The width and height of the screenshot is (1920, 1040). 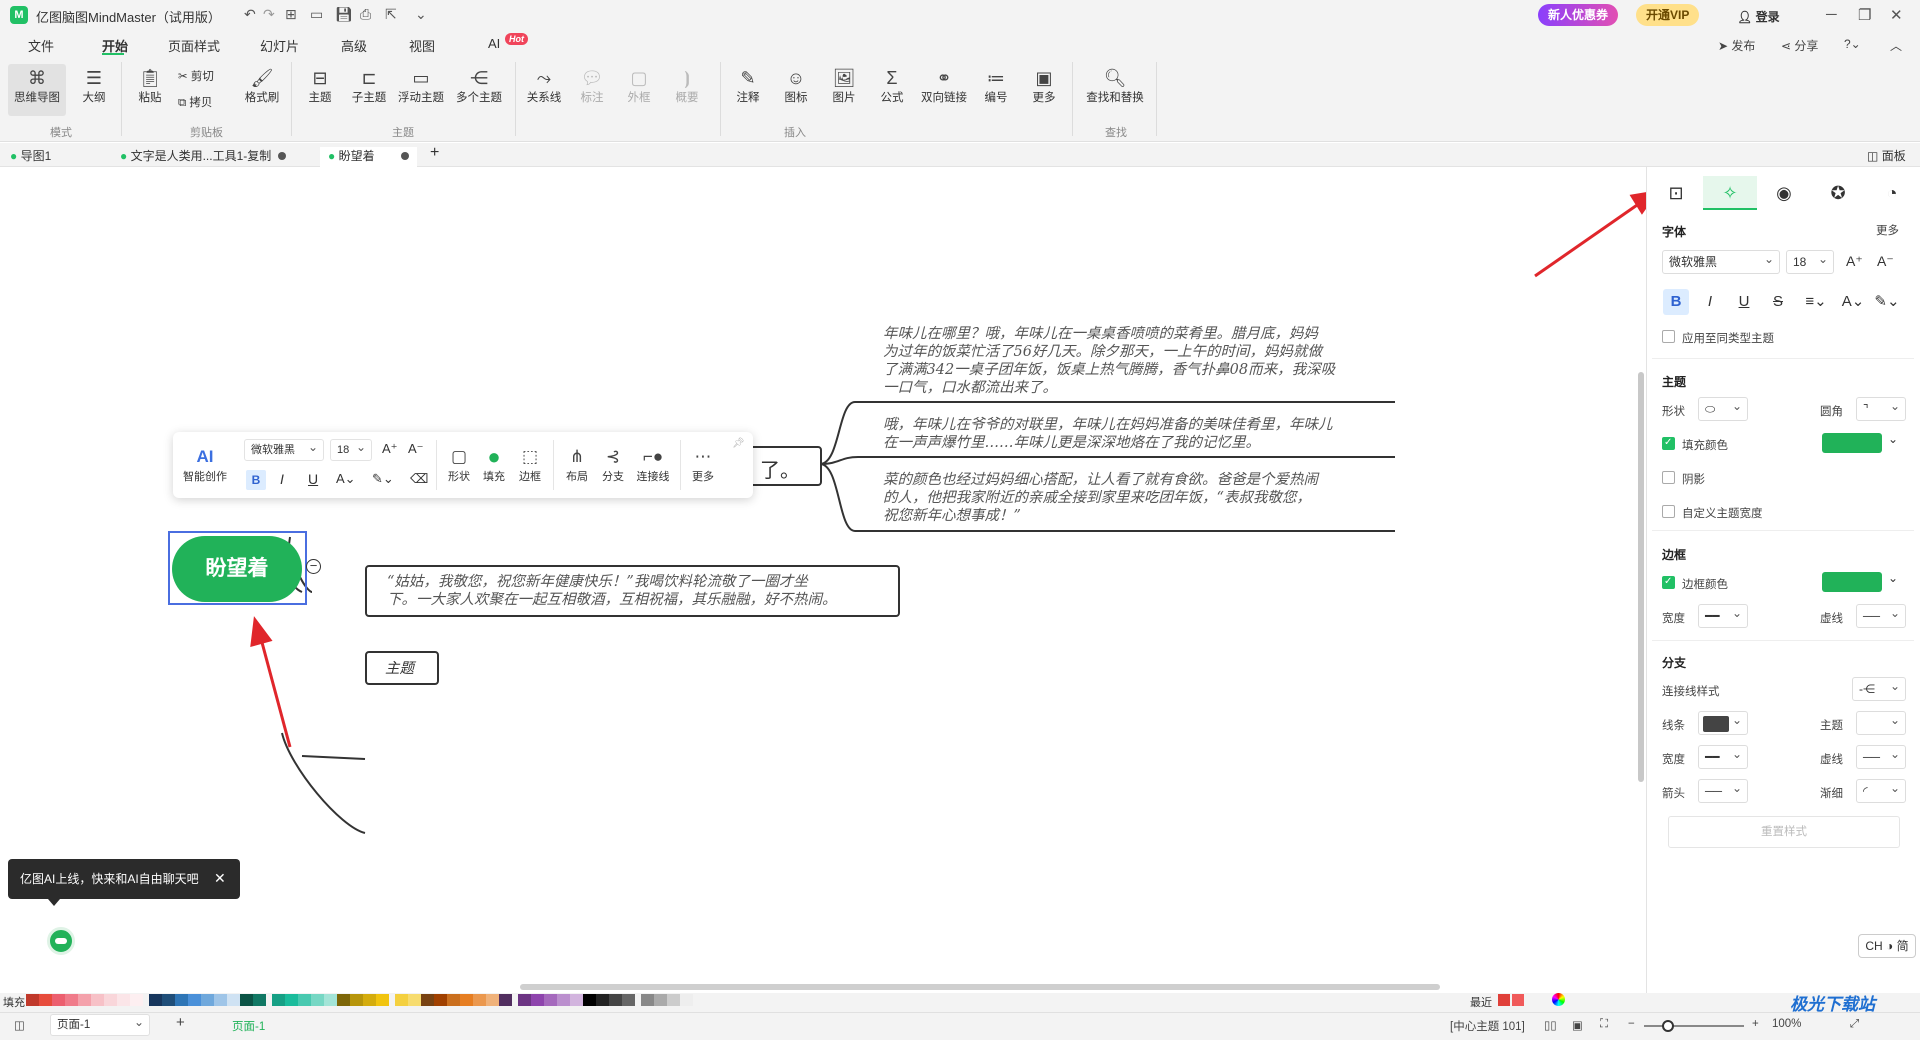 What do you see at coordinates (1723, 722) in the screenshot?
I see `line-color-select` at bounding box center [1723, 722].